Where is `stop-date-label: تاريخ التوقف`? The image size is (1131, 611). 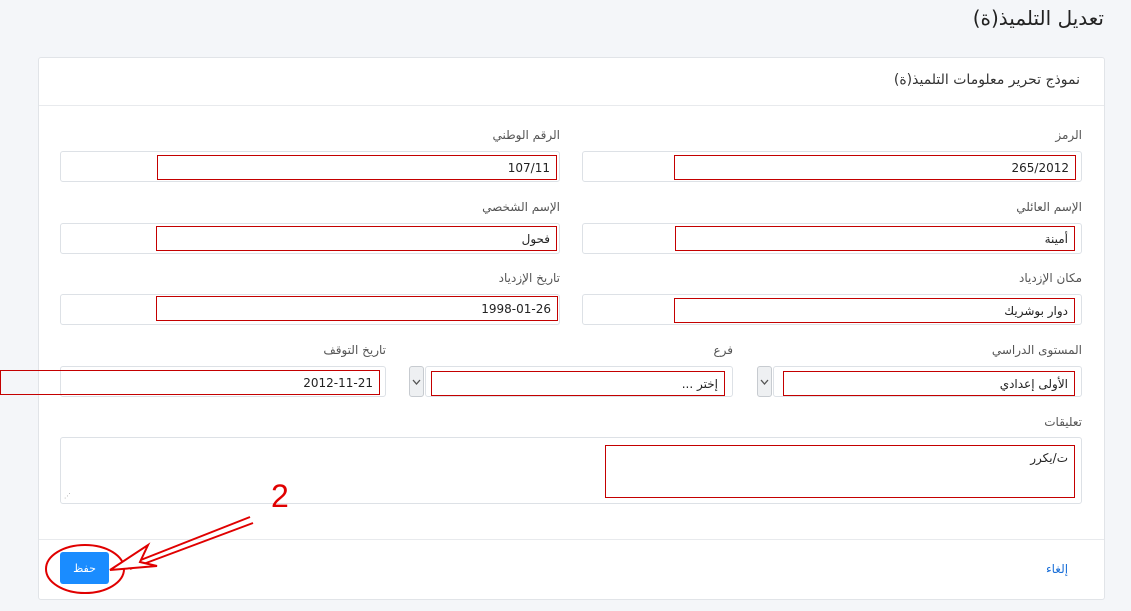
stop-date-label: تاريخ التوقف is located at coordinates (354, 350).